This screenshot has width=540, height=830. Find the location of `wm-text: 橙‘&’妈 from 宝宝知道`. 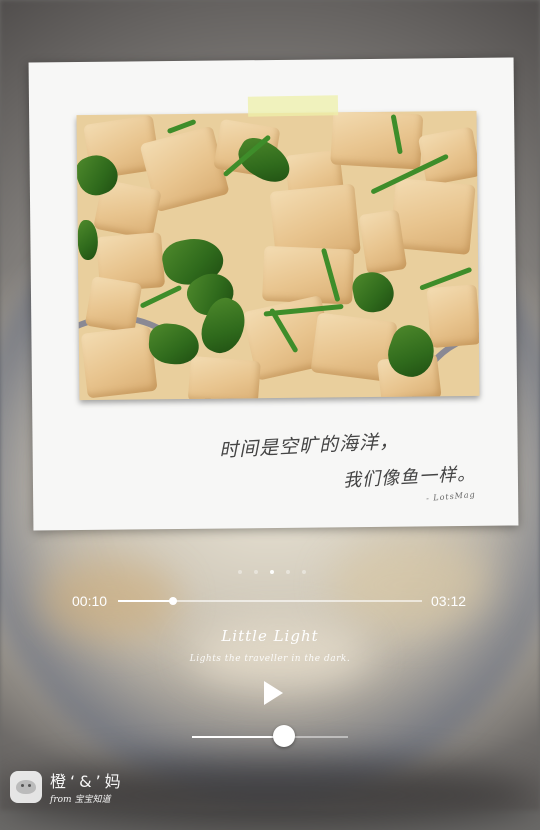

wm-text: 橙‘&’妈 from 宝宝知道 is located at coordinates (87, 786).